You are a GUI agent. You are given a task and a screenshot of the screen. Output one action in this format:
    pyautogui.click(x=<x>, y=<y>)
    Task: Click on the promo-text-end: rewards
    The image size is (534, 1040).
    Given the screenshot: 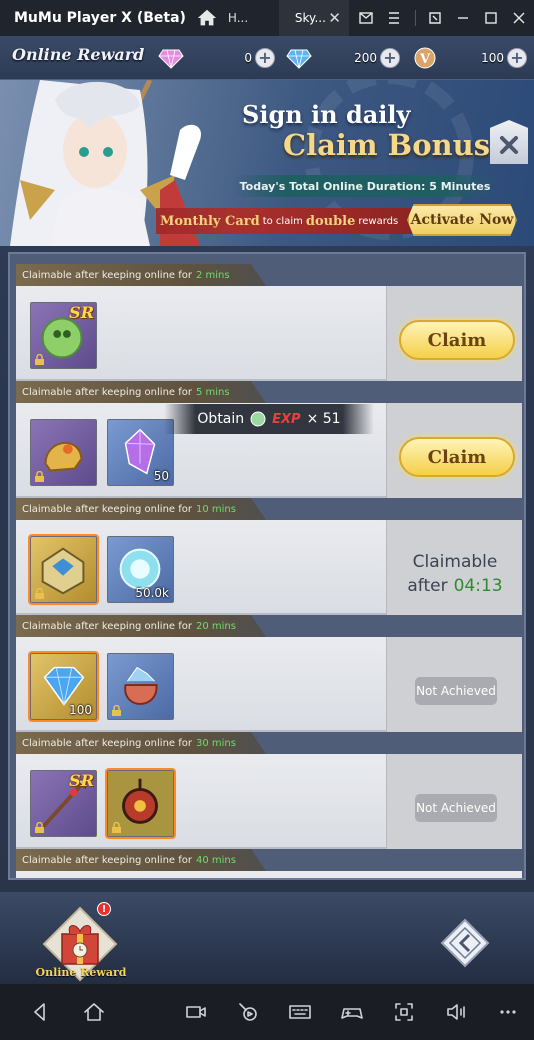 What is the action you would take?
    pyautogui.click(x=378, y=221)
    